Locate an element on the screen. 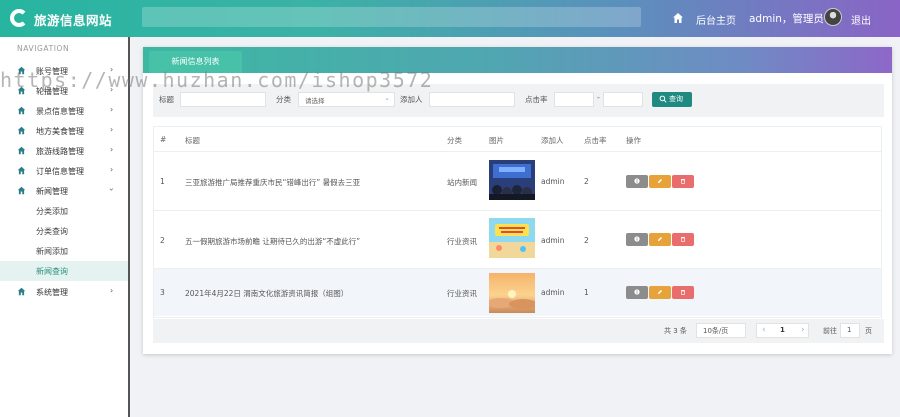  table-row: 1 三亚旅游推广局推荐重庆市民“错峰出行” 暑假去三亚 站内新闻 admin 2 is located at coordinates (517, 180).